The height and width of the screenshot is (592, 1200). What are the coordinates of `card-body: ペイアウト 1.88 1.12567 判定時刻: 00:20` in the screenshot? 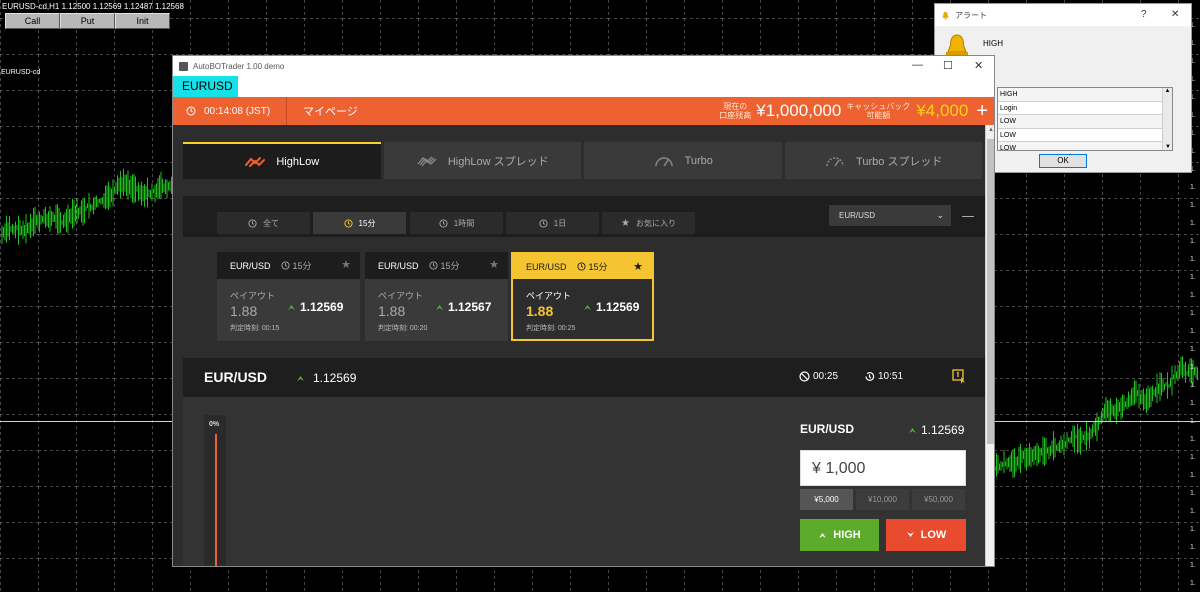 It's located at (436, 310).